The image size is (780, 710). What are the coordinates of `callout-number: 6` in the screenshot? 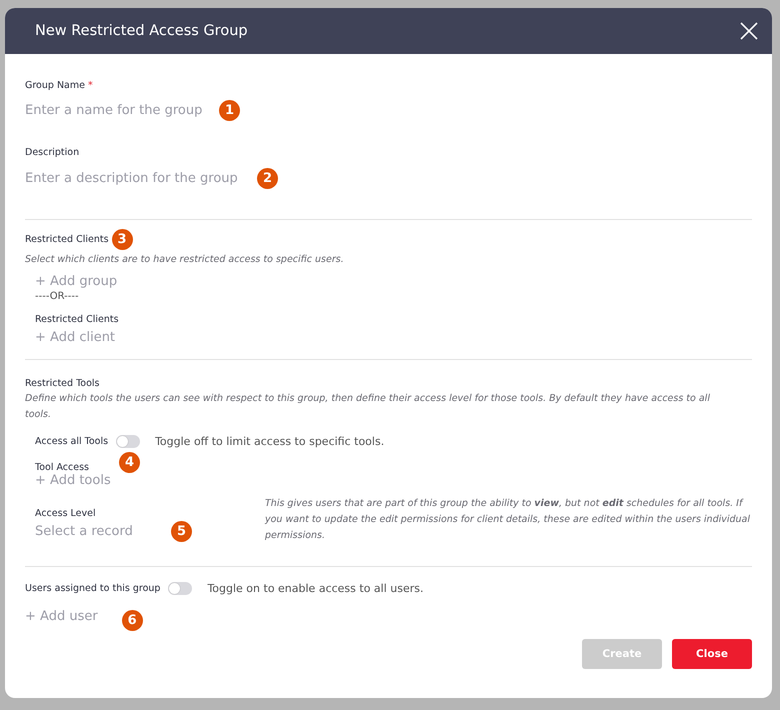 It's located at (132, 620).